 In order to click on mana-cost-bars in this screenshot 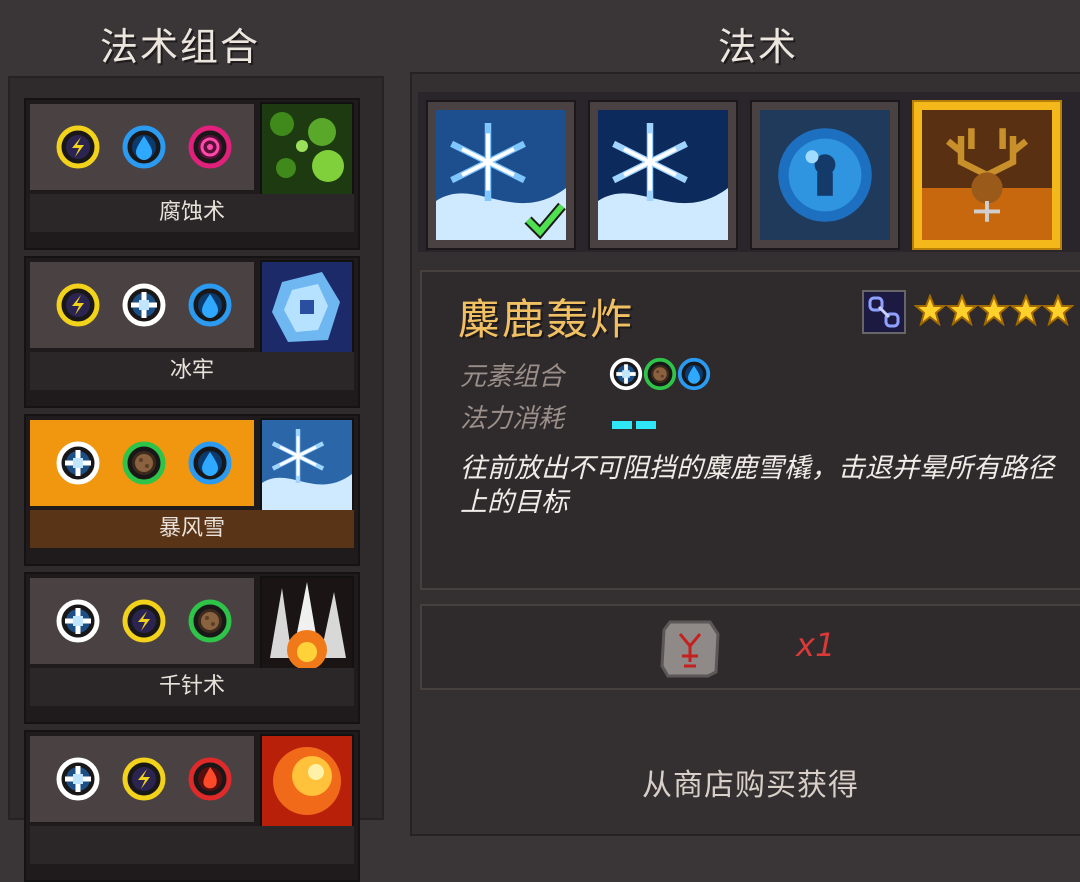, I will do `click(636, 423)`.